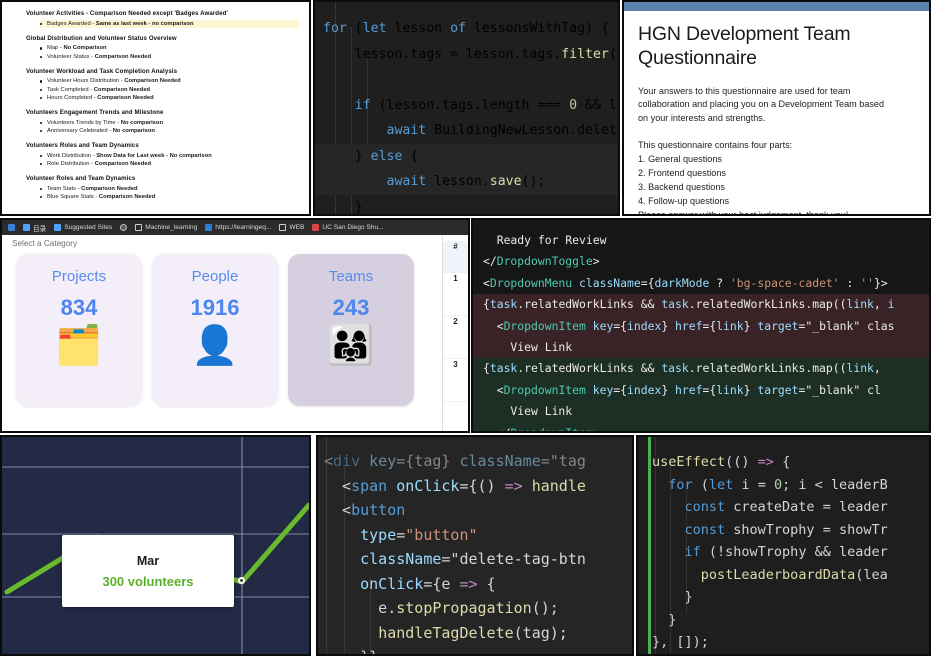  Describe the element at coordinates (241, 580) in the screenshot. I see `chart-active-point` at that location.